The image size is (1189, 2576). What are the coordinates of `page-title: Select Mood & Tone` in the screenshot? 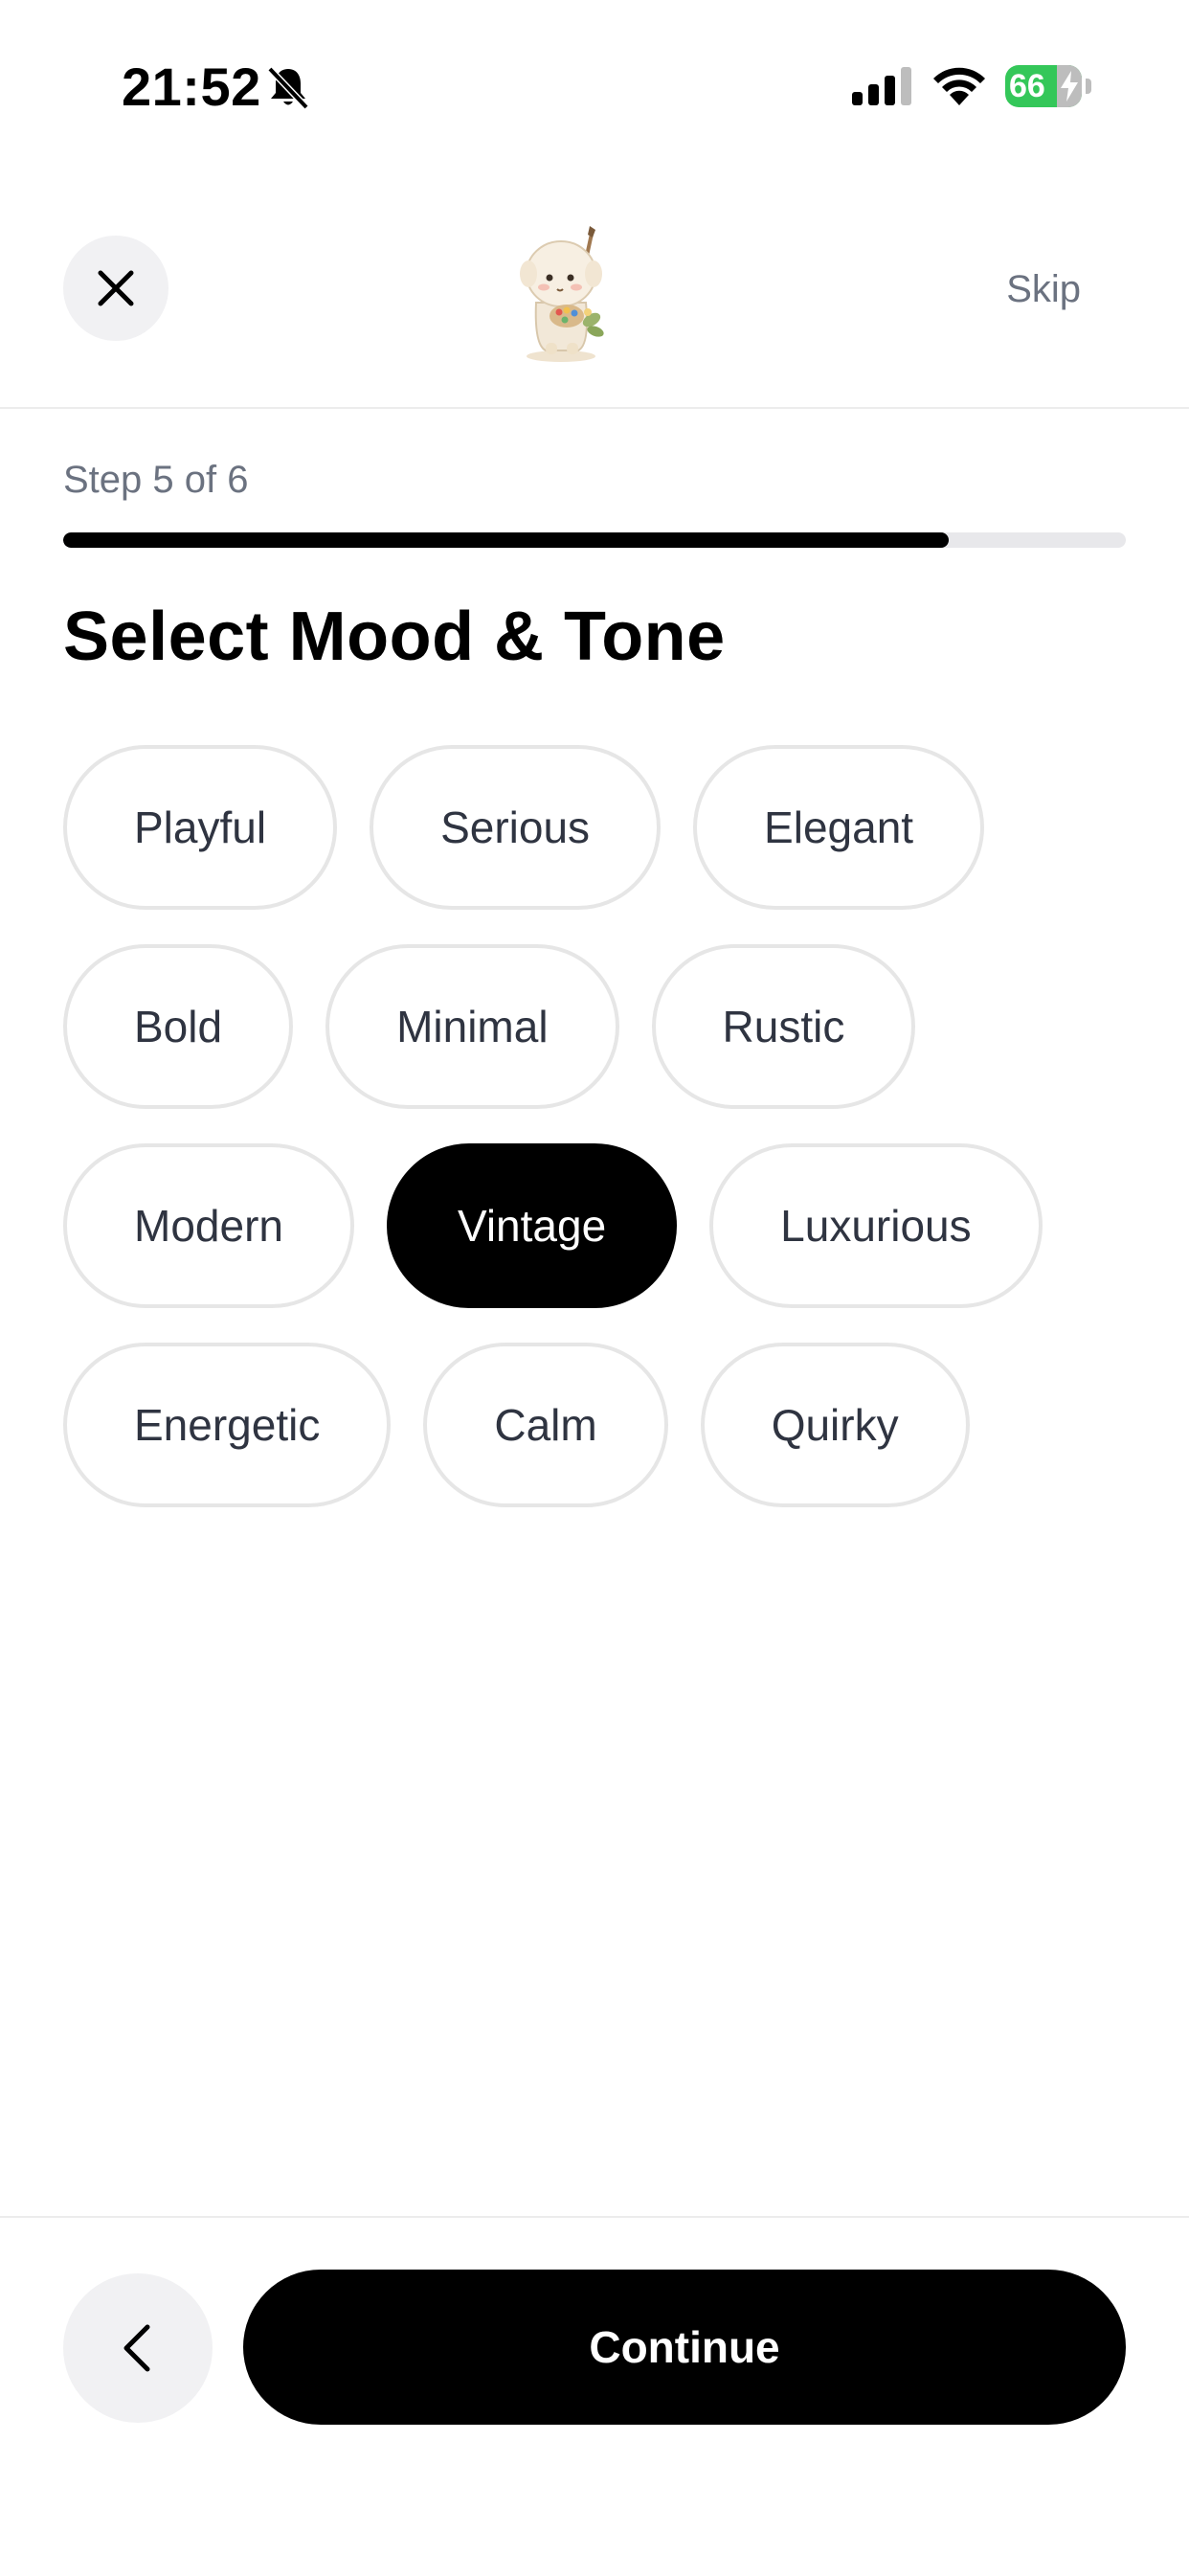 It's located at (394, 637).